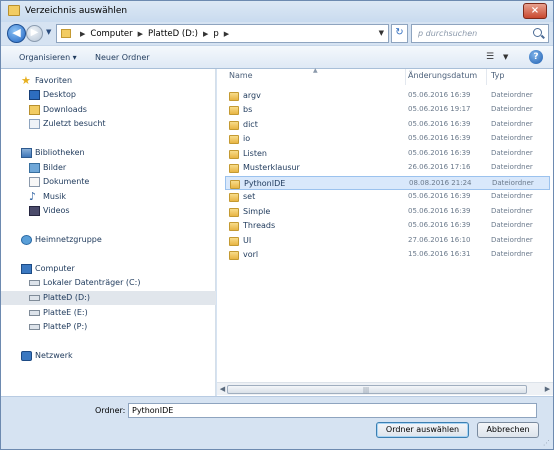  I want to click on help-icon: ?, so click(536, 57).